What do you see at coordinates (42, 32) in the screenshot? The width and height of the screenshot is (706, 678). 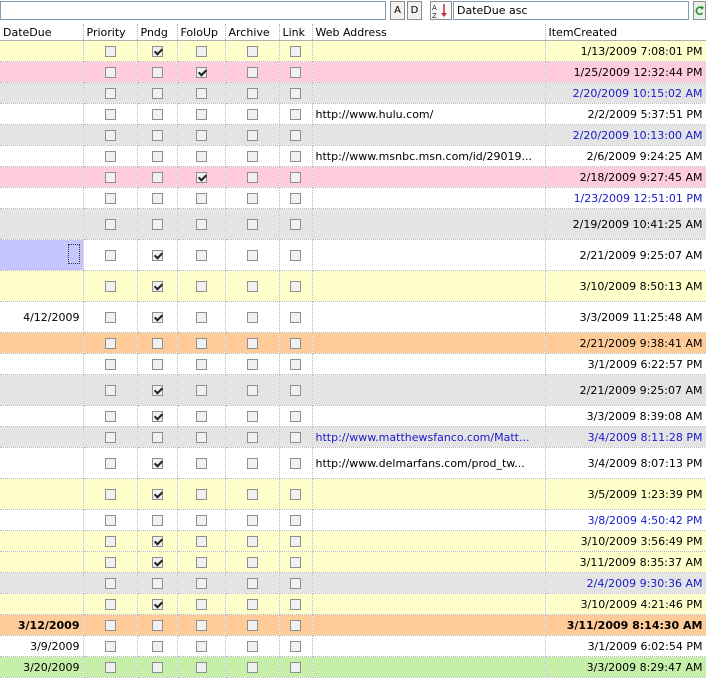 I see `column-header-datedue: DateDue` at bounding box center [42, 32].